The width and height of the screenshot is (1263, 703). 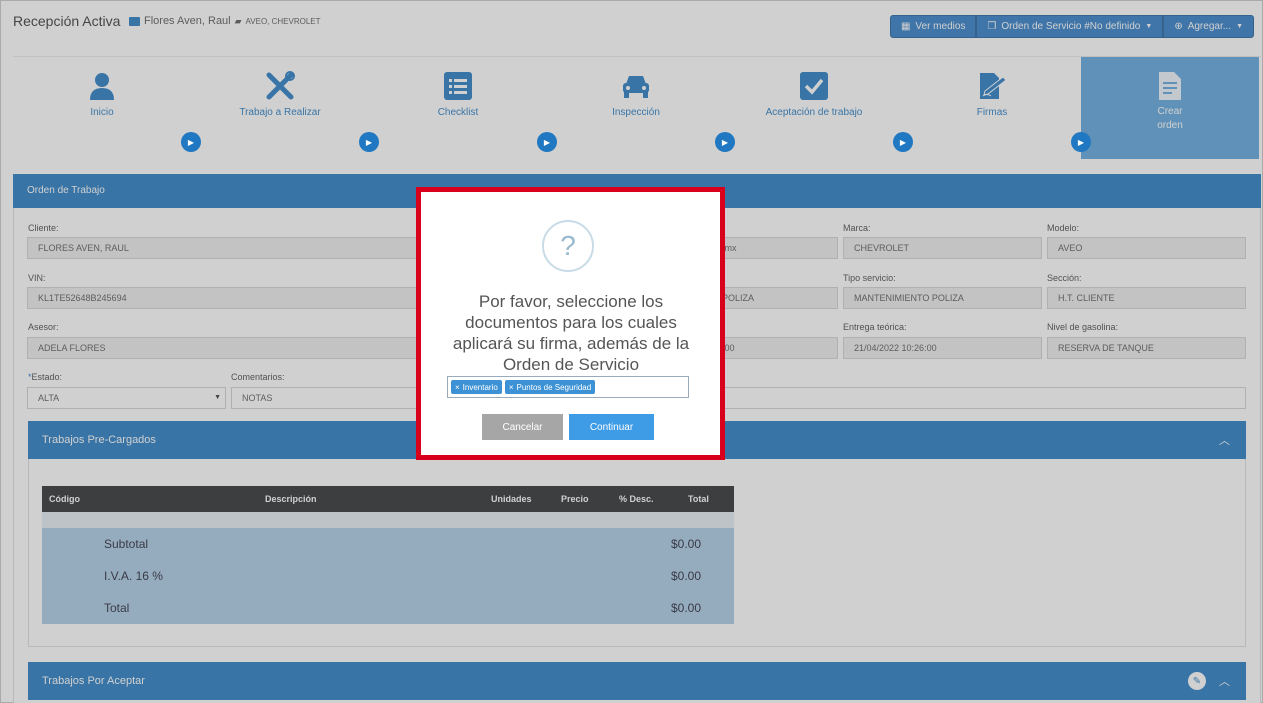 I want to click on question-icon: ?, so click(x=568, y=246).